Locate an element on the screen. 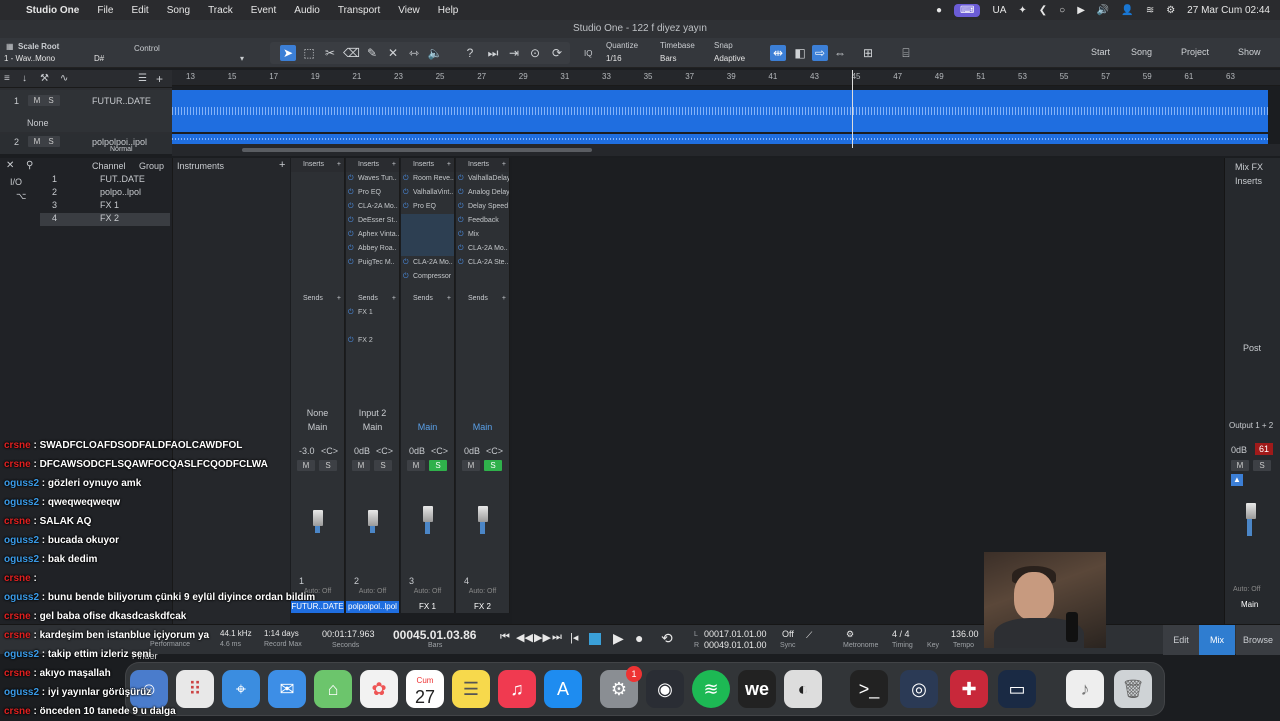 Image resolution: width=1280 pixels, height=721 pixels. insert-slot: Aphex Vinta.. is located at coordinates (372, 235).